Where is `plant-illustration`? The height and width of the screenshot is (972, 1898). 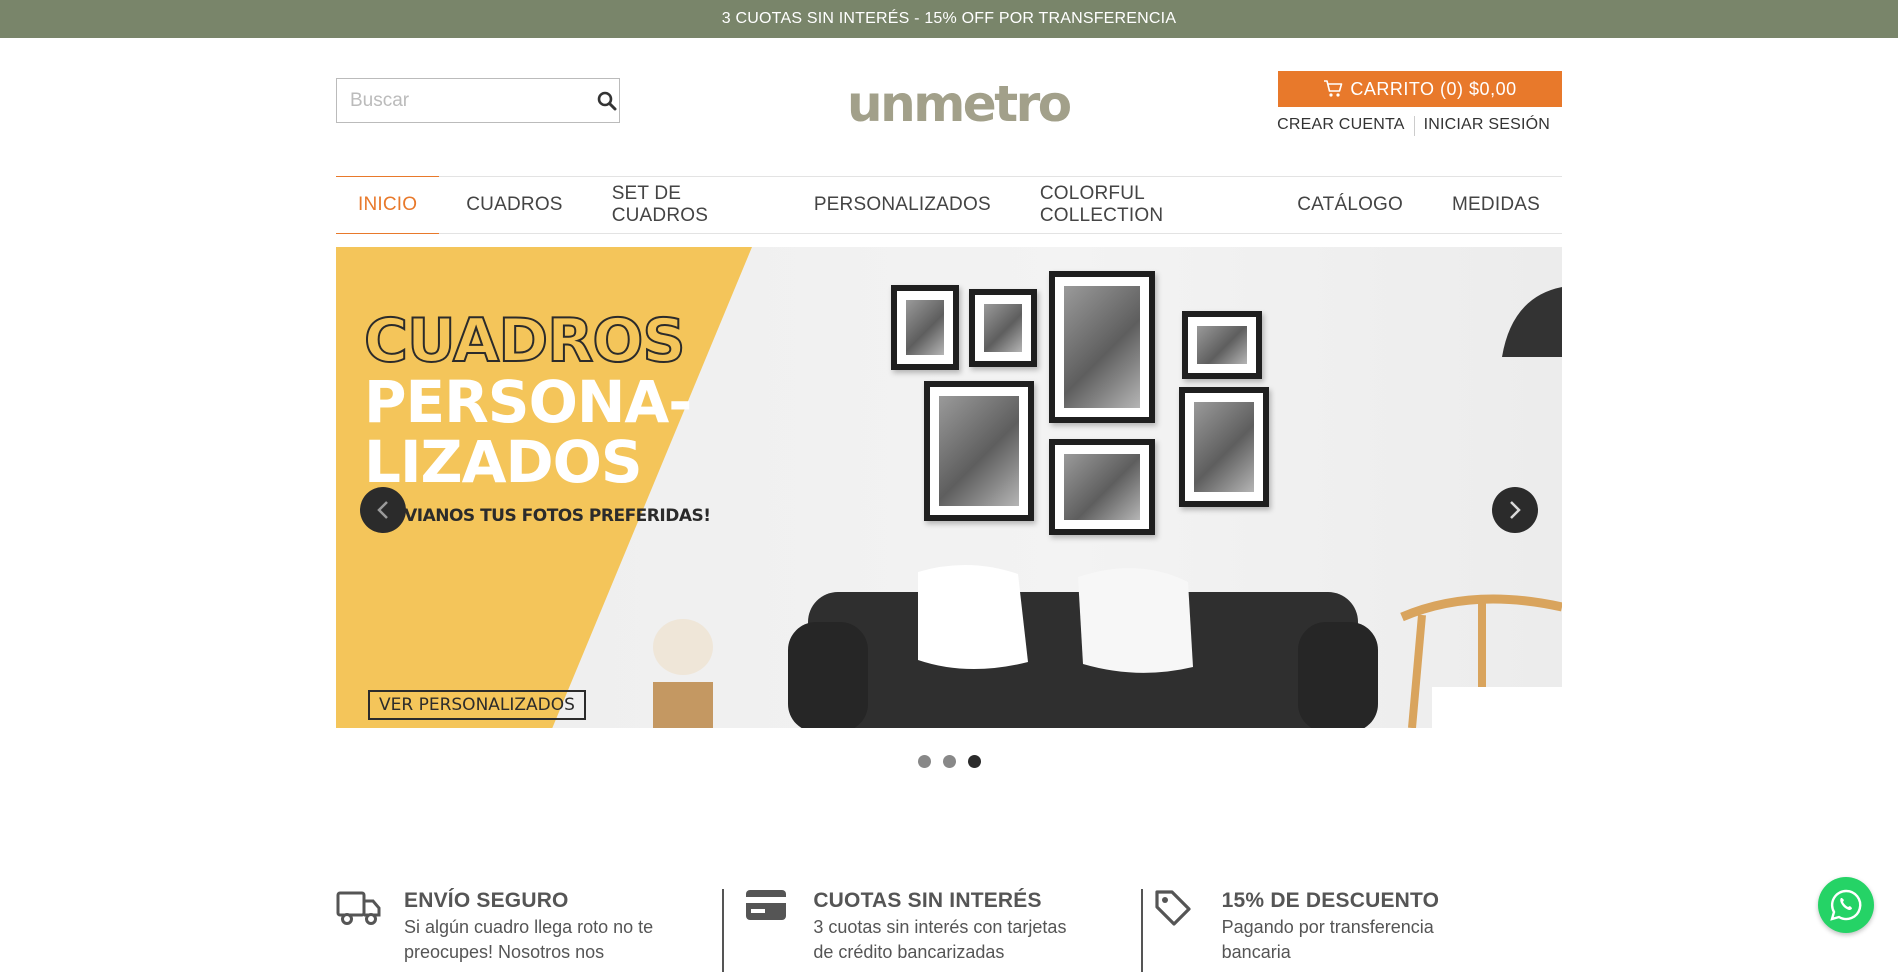 plant-illustration is located at coordinates (683, 673).